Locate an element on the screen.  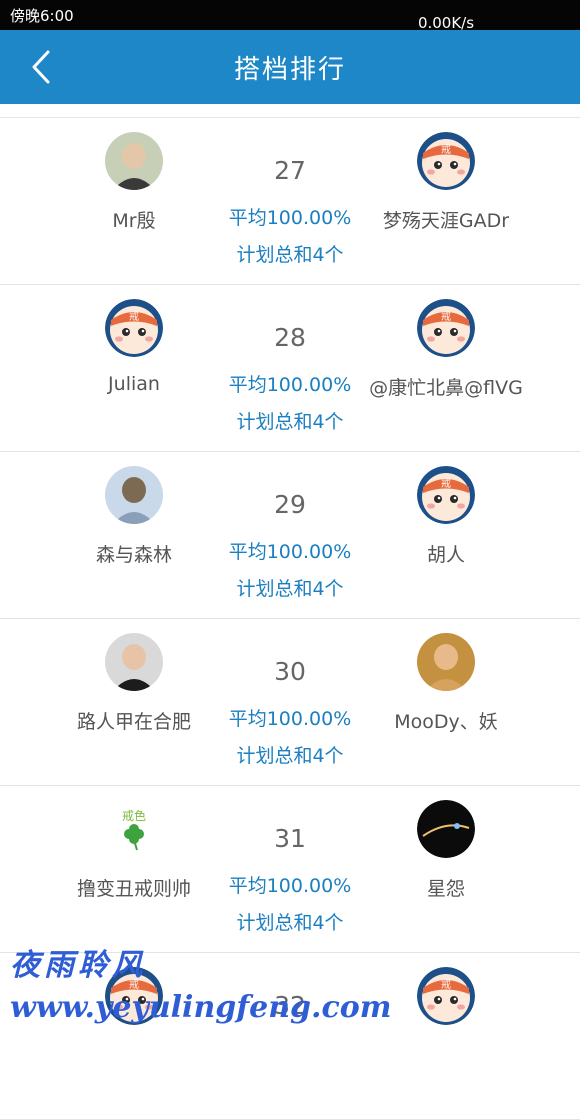
left-partner: 戒 Julian is located at coordinates (134, 347).